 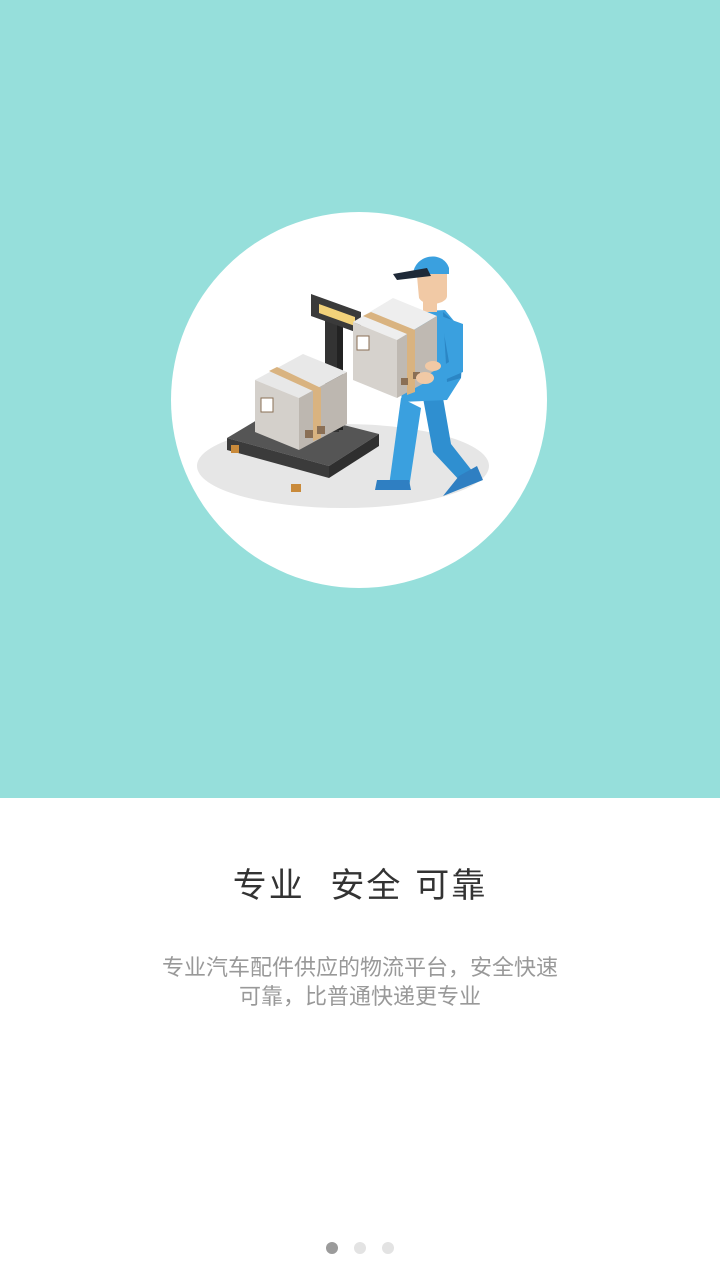 What do you see at coordinates (359, 968) in the screenshot?
I see `description-line-1: 专业汽车配件供应的物流平台，安全快速` at bounding box center [359, 968].